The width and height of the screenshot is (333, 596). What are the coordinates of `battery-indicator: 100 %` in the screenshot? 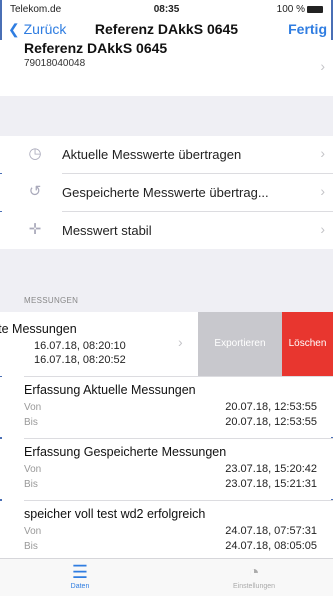 It's located at (300, 9).